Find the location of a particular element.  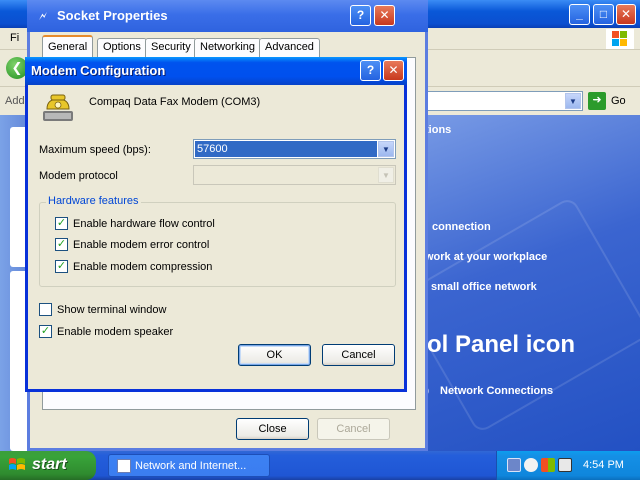

modem-speaker-checkbox: ✓ is located at coordinates (45, 331).